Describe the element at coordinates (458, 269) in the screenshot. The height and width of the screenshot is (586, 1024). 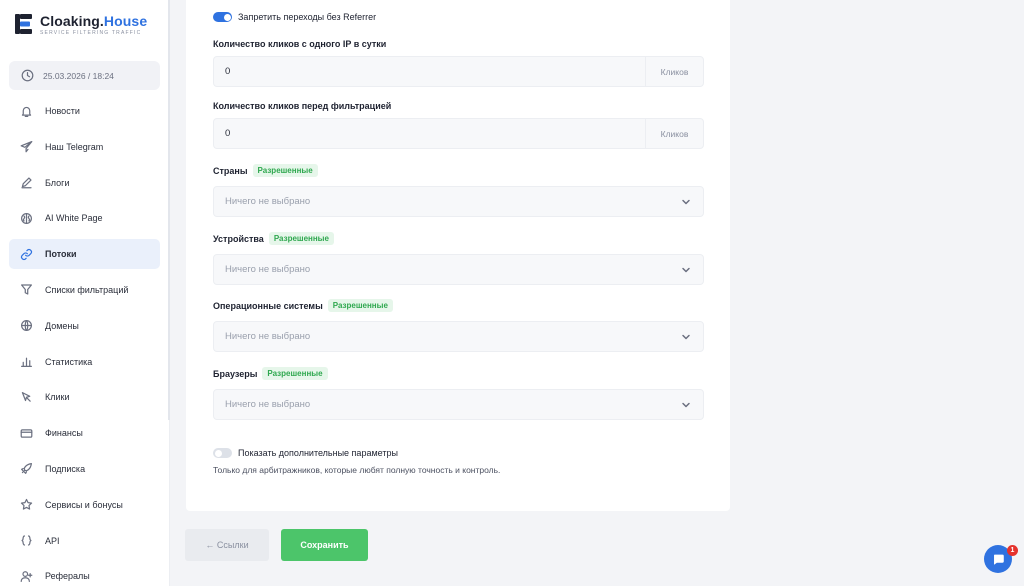
I see `devices-select: Ничего не выбрано` at that location.